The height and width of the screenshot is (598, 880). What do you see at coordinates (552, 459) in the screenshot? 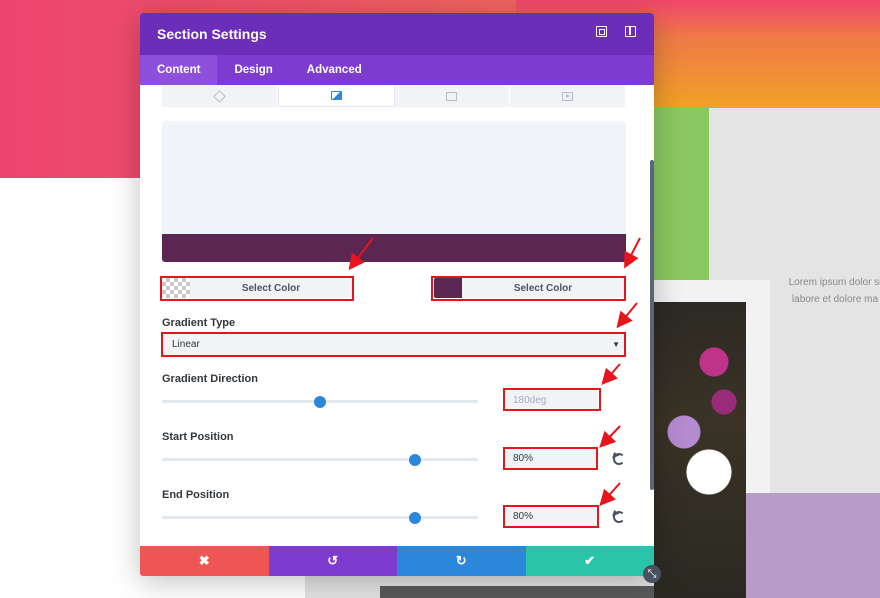
I see `start-position-input: 80%` at bounding box center [552, 459].